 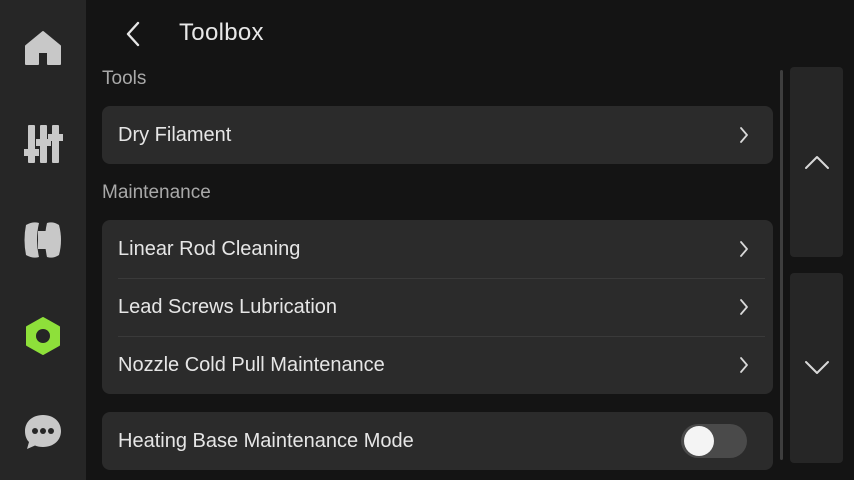 I want to click on heating-base-maintenance-toggle, so click(x=714, y=441).